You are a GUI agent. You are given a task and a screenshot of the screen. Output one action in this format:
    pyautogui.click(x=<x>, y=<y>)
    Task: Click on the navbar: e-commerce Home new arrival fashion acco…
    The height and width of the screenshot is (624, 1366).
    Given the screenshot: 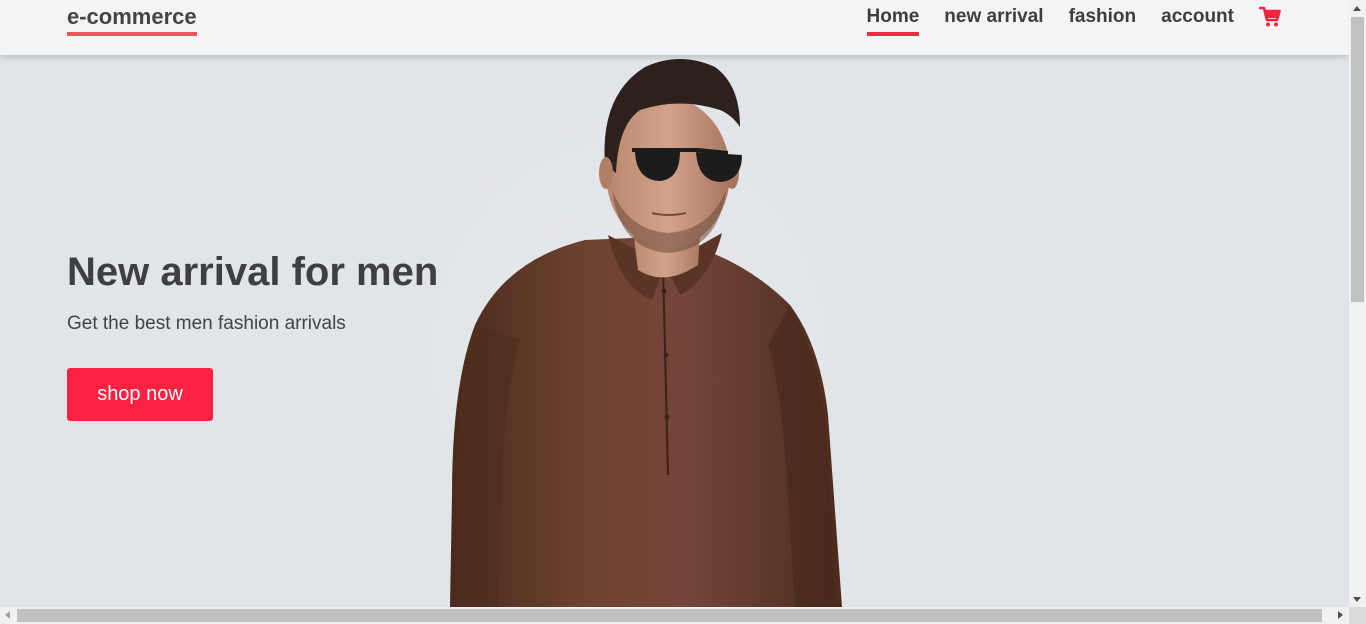 What is the action you would take?
    pyautogui.click(x=674, y=27)
    